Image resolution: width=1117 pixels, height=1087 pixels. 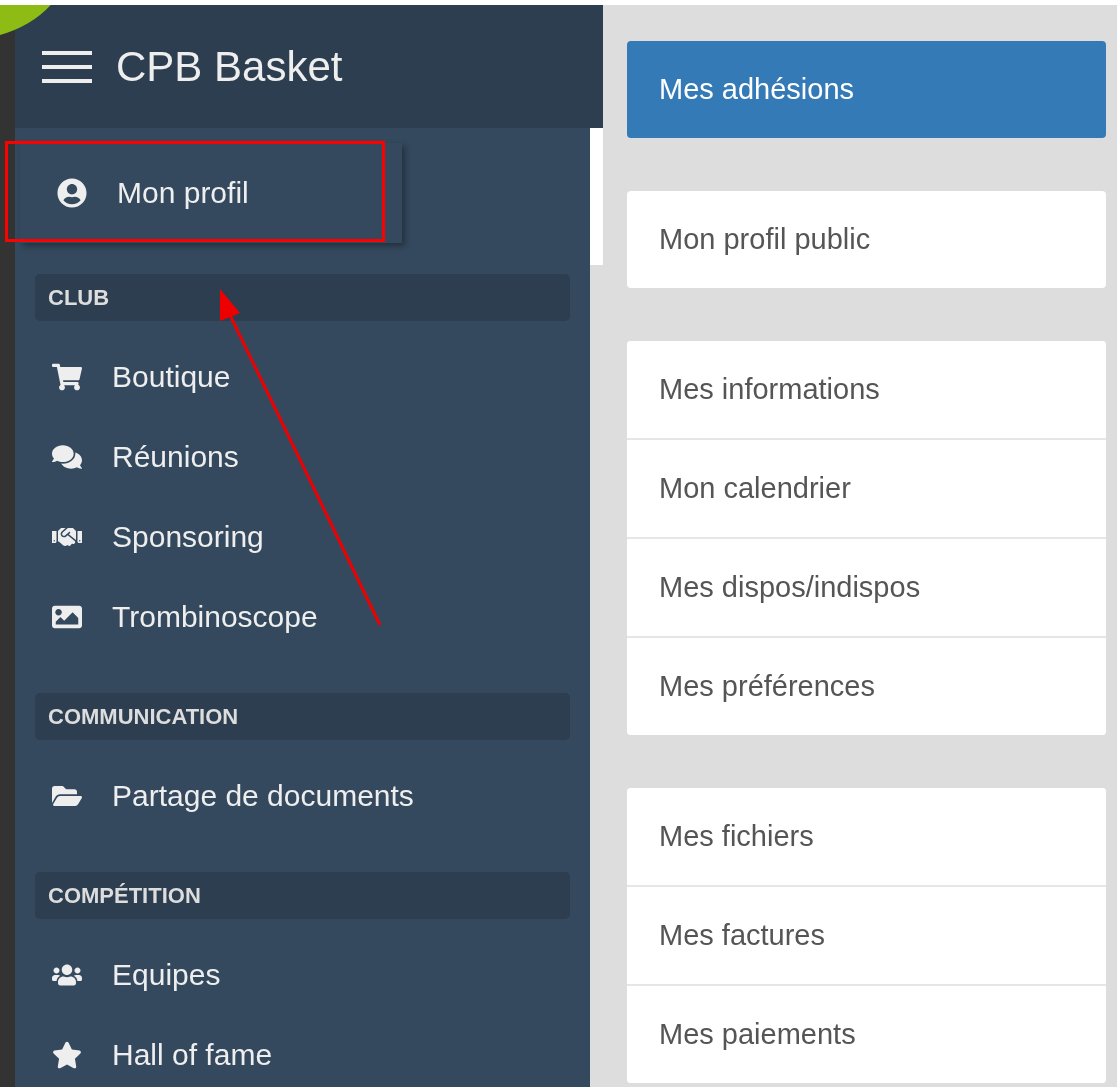 I want to click on sidebar-item: Mon profil, so click(x=211, y=193).